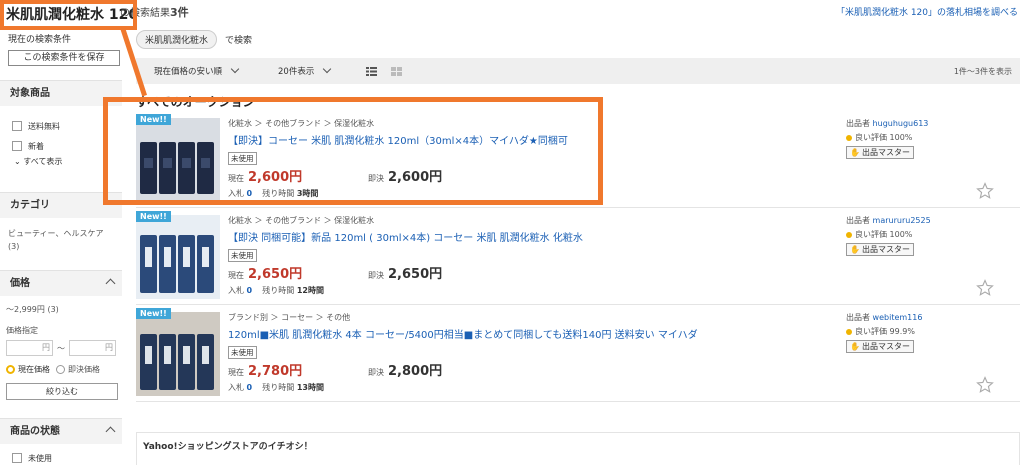 This screenshot has width=1024, height=465. What do you see at coordinates (195, 102) in the screenshot?
I see `section-title: すべてのオークション` at bounding box center [195, 102].